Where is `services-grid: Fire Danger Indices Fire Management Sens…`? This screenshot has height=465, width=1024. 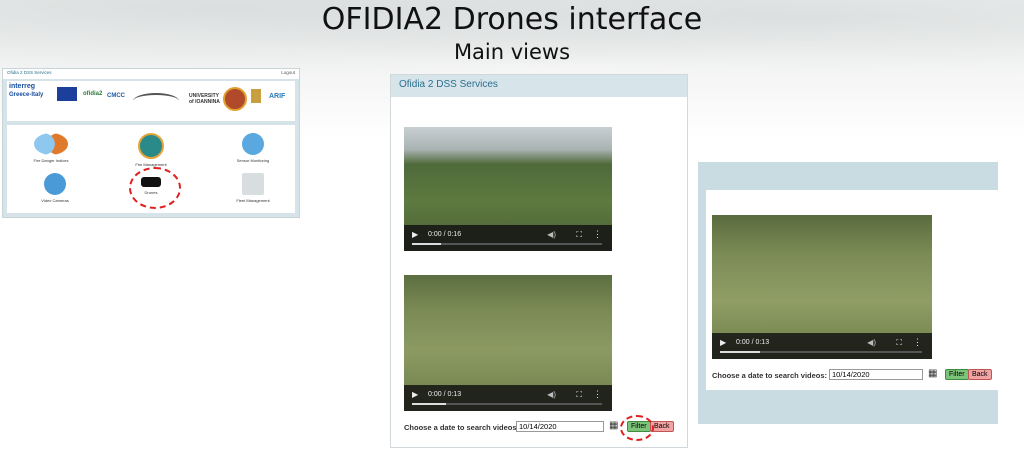 services-grid: Fire Danger Indices Fire Management Sens… is located at coordinates (151, 169).